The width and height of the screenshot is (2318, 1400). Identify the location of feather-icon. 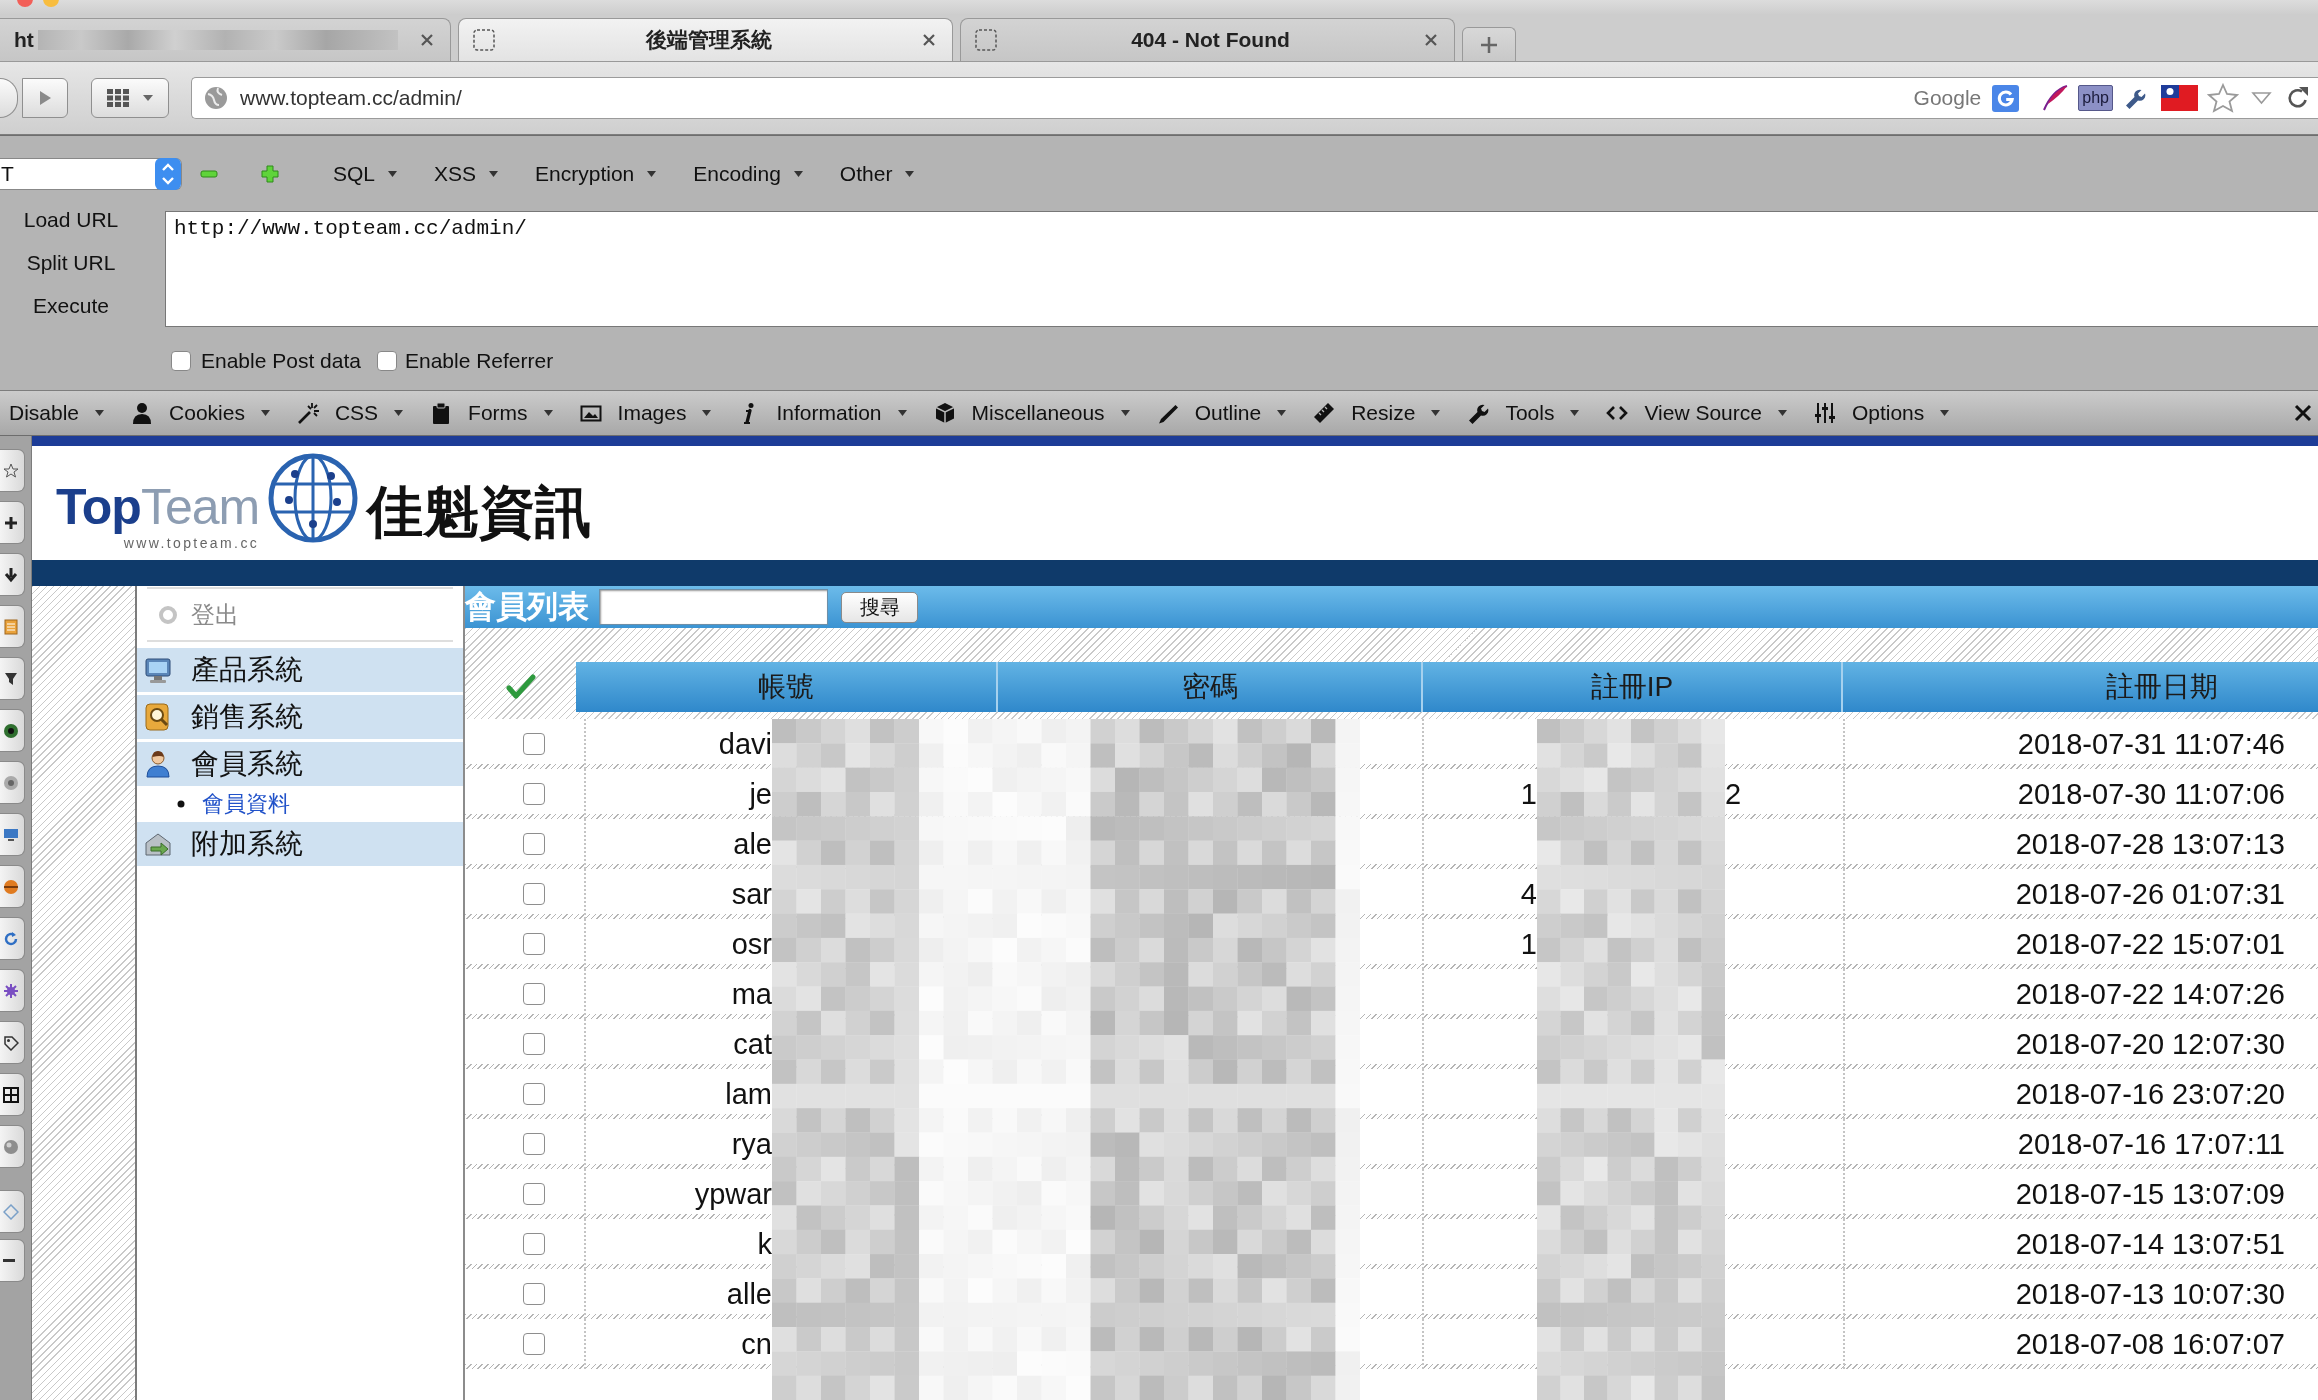
(2055, 98).